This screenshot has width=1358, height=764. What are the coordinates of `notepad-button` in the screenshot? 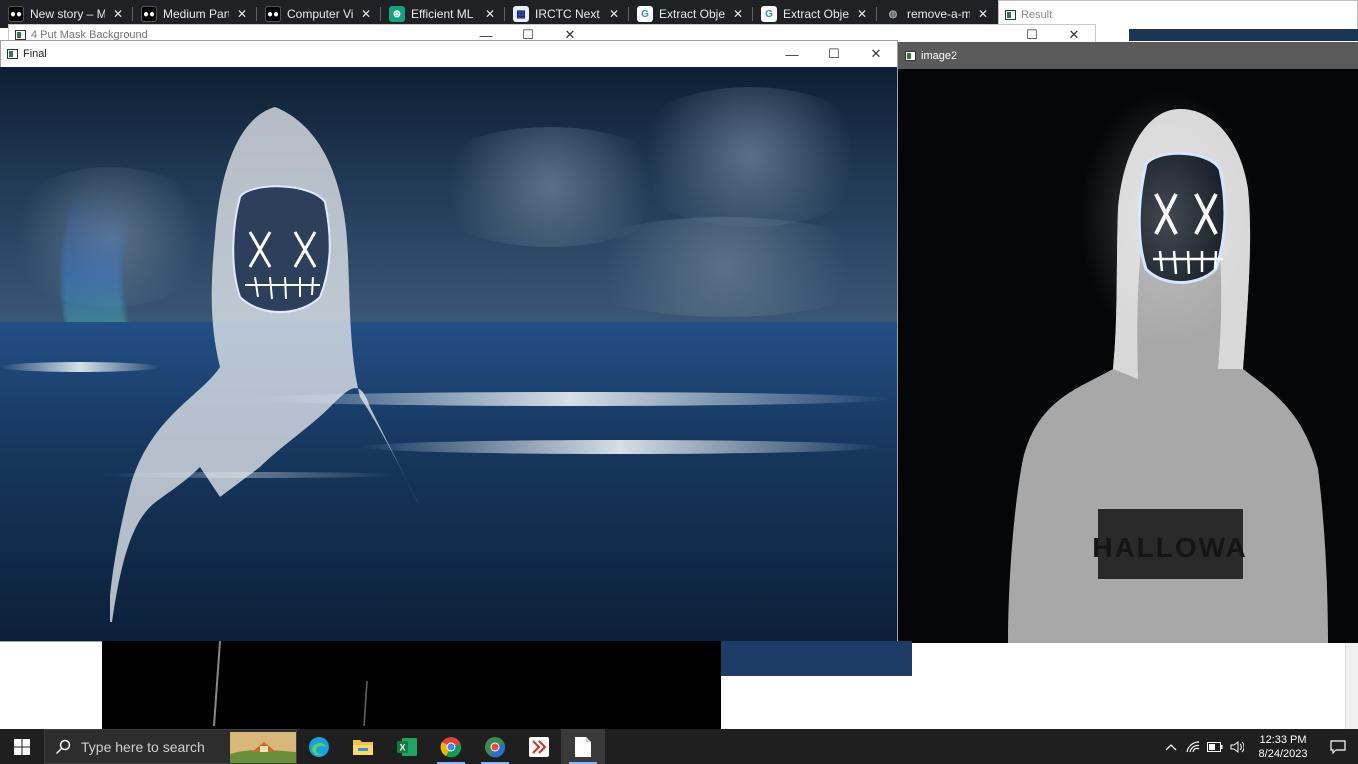 It's located at (583, 746).